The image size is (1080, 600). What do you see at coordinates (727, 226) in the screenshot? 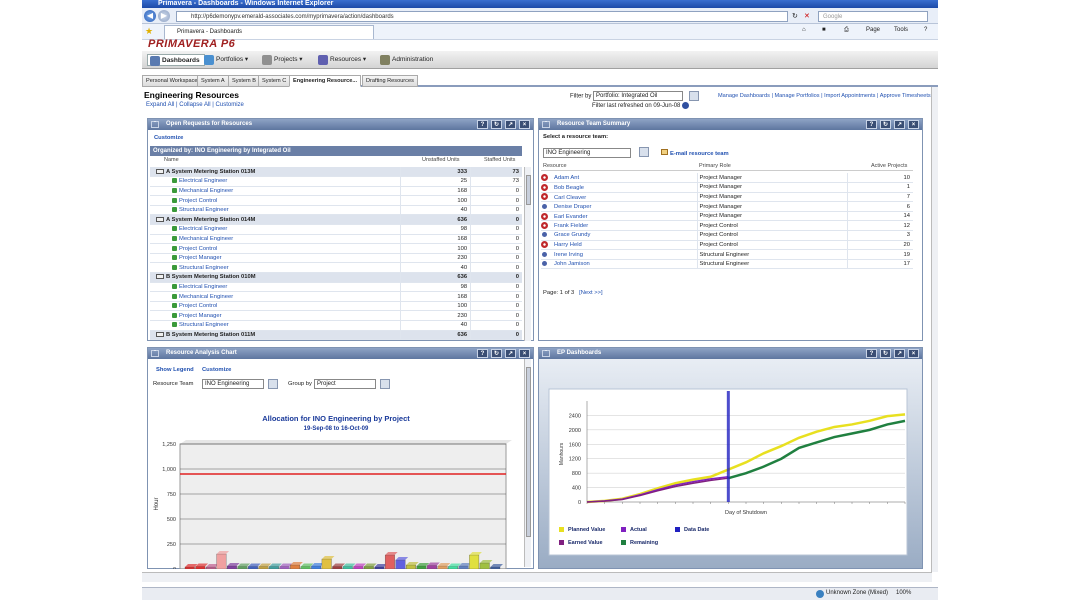
I see `table-row: Frank Fielder Project Control 12` at bounding box center [727, 226].